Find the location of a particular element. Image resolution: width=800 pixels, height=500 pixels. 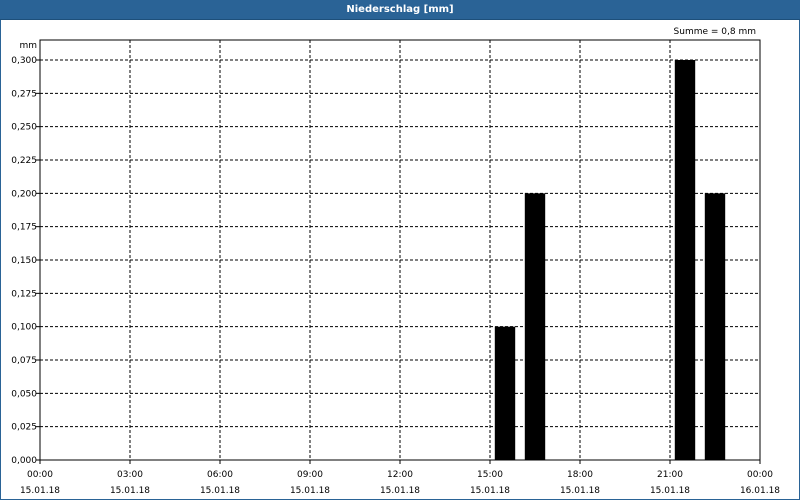

y-axis-label: mm is located at coordinates (28, 46).